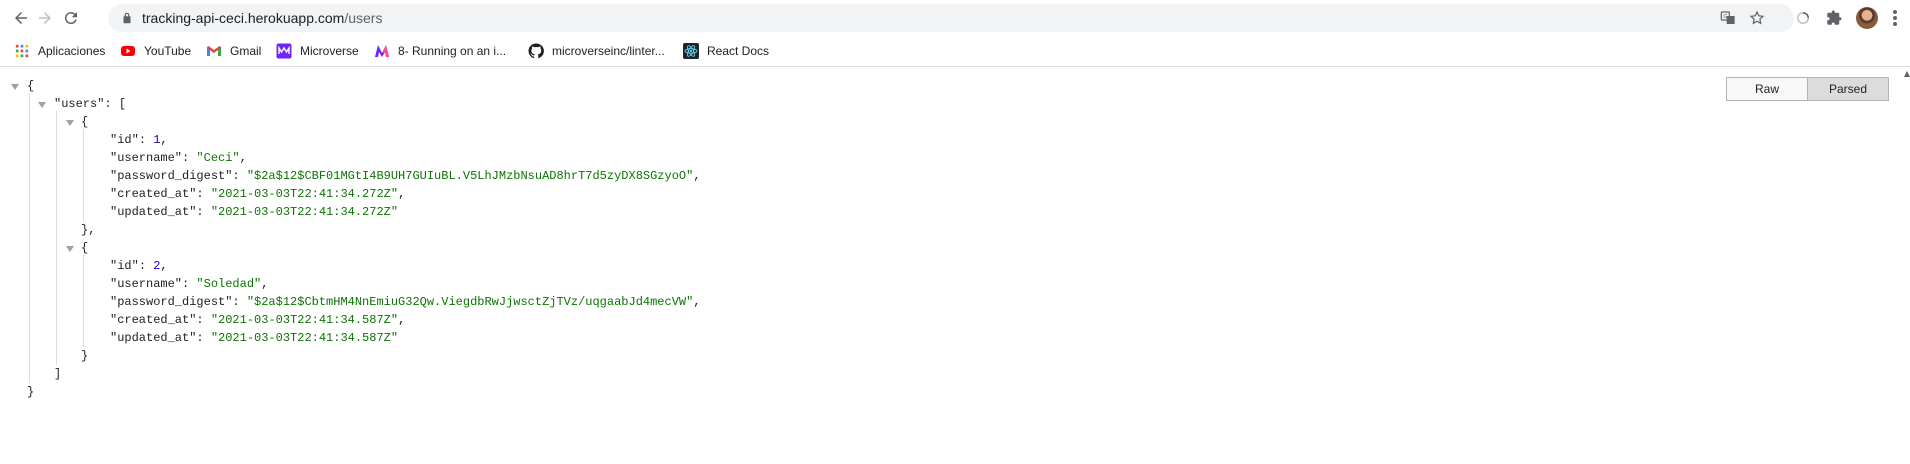 This screenshot has height=464, width=1910. What do you see at coordinates (189, 284) in the screenshot?
I see `json-line-username: "username": "Soledad",` at bounding box center [189, 284].